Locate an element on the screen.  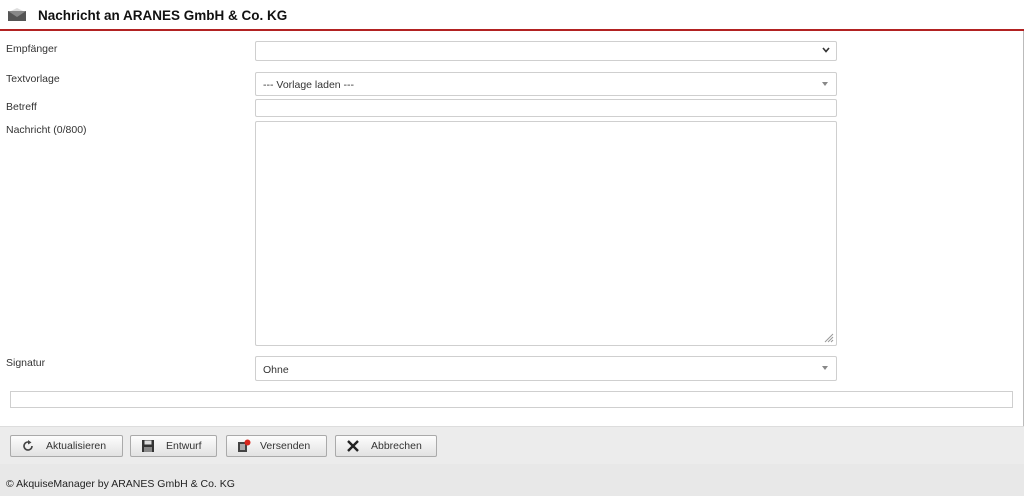
refresh-icon is located at coordinates (28, 445).